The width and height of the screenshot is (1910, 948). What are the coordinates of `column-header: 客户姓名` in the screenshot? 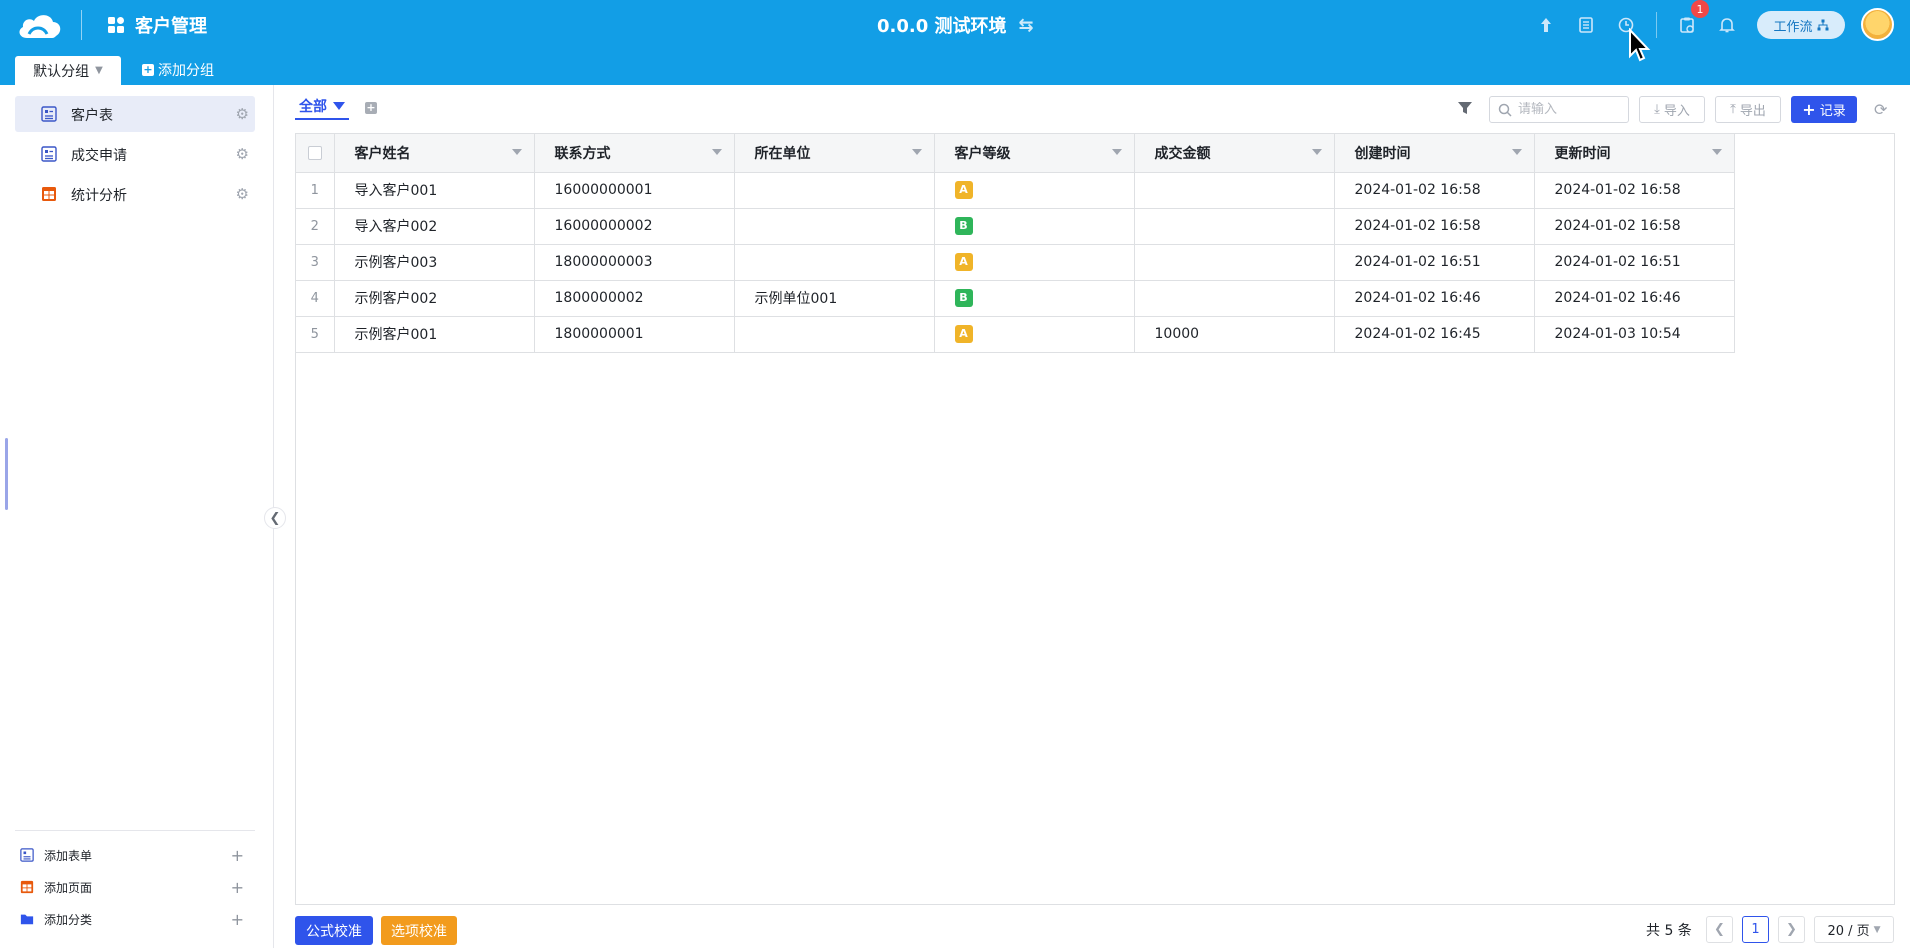 It's located at (434, 153).